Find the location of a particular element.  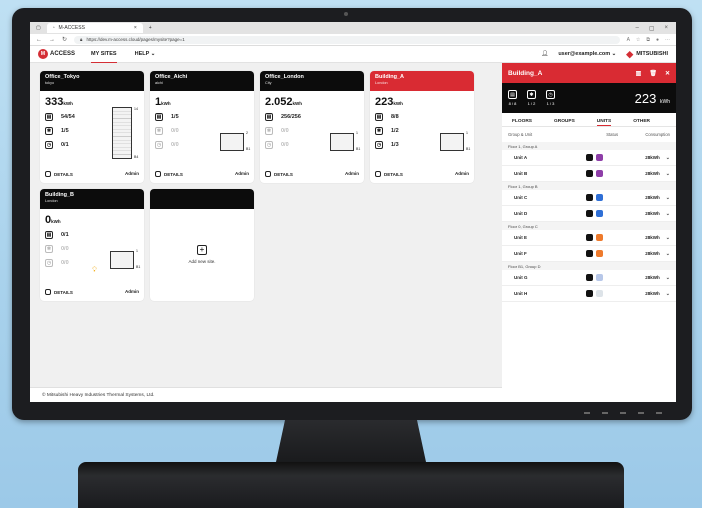

add-site-label: Add new site. is located at coordinates (202, 261).